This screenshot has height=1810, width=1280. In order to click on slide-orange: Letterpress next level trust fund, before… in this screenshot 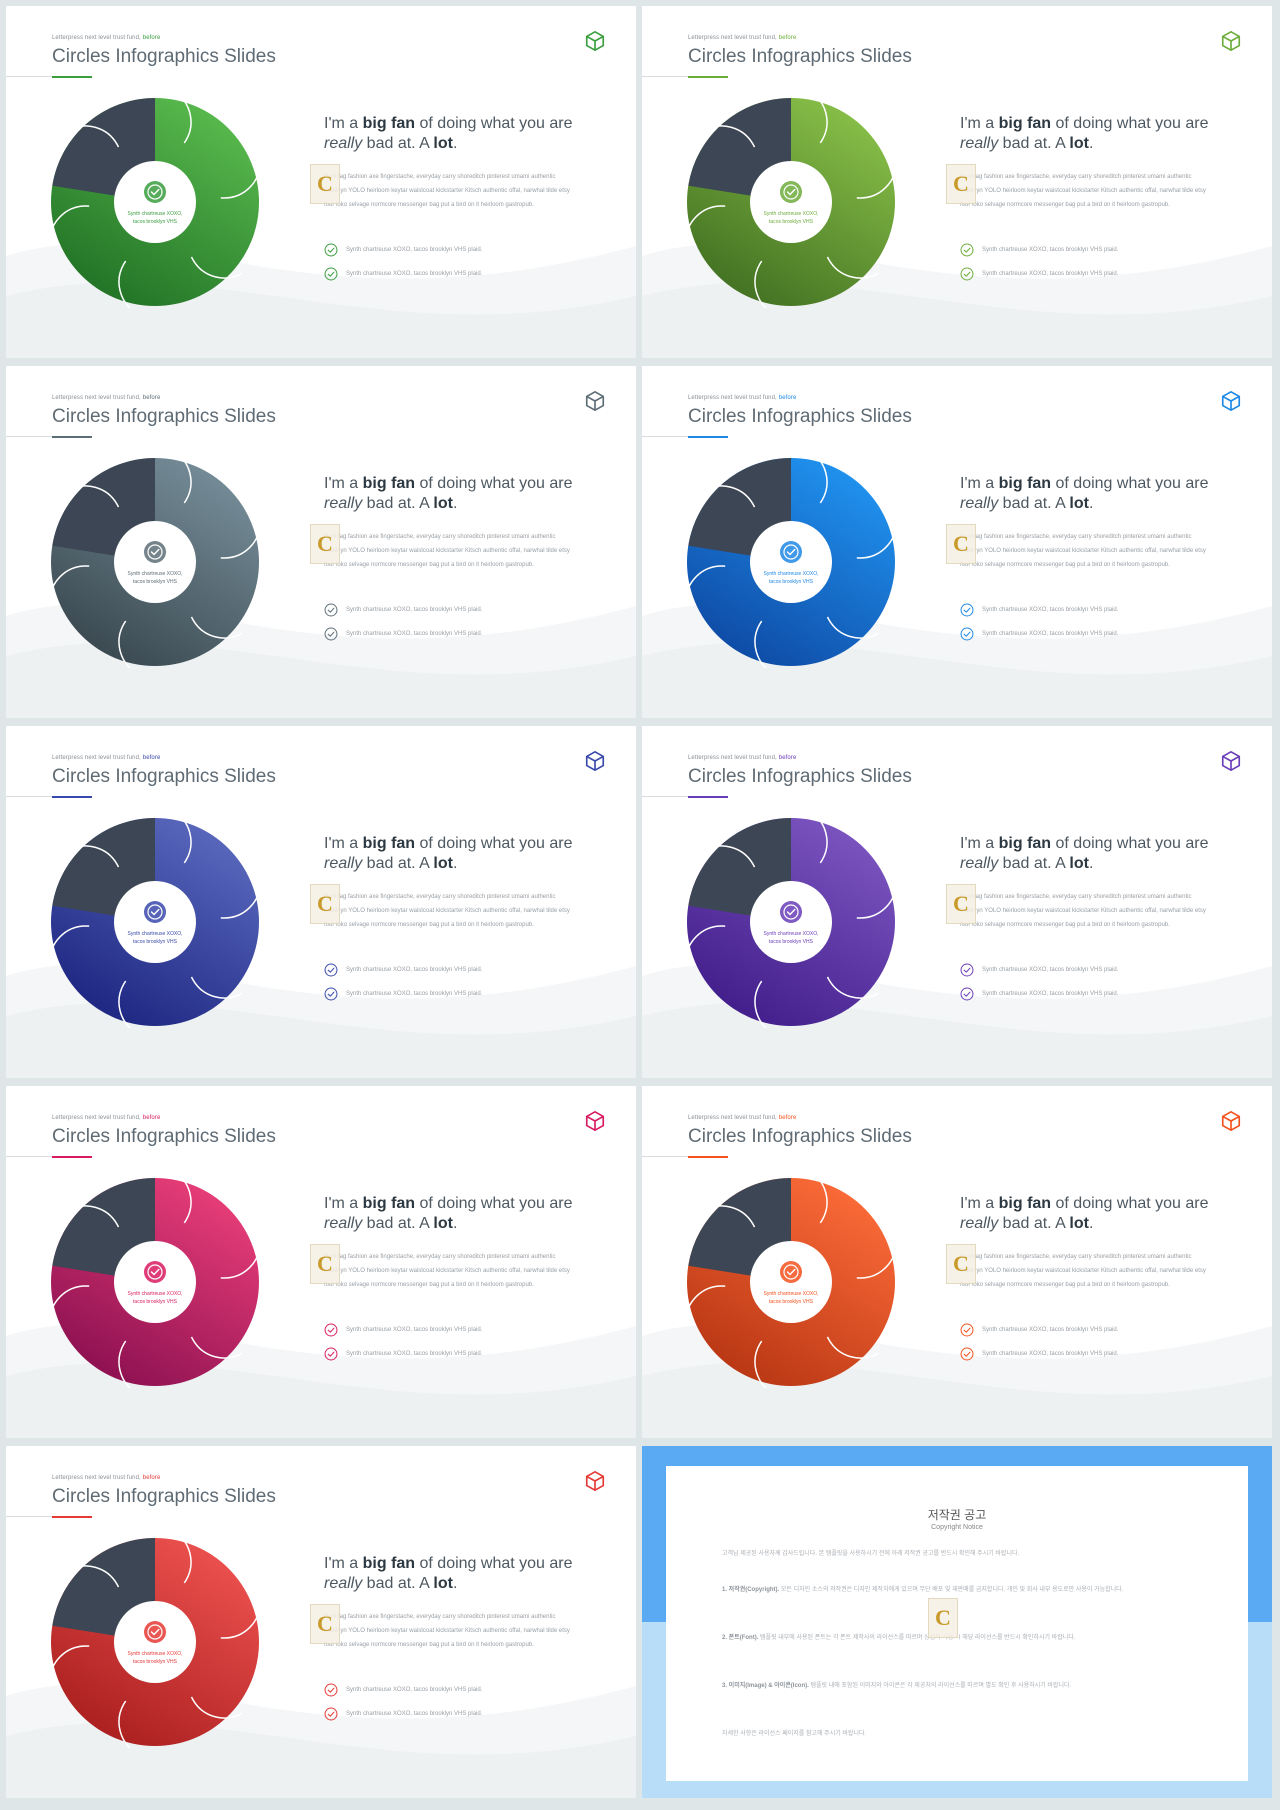, I will do `click(957, 1262)`.